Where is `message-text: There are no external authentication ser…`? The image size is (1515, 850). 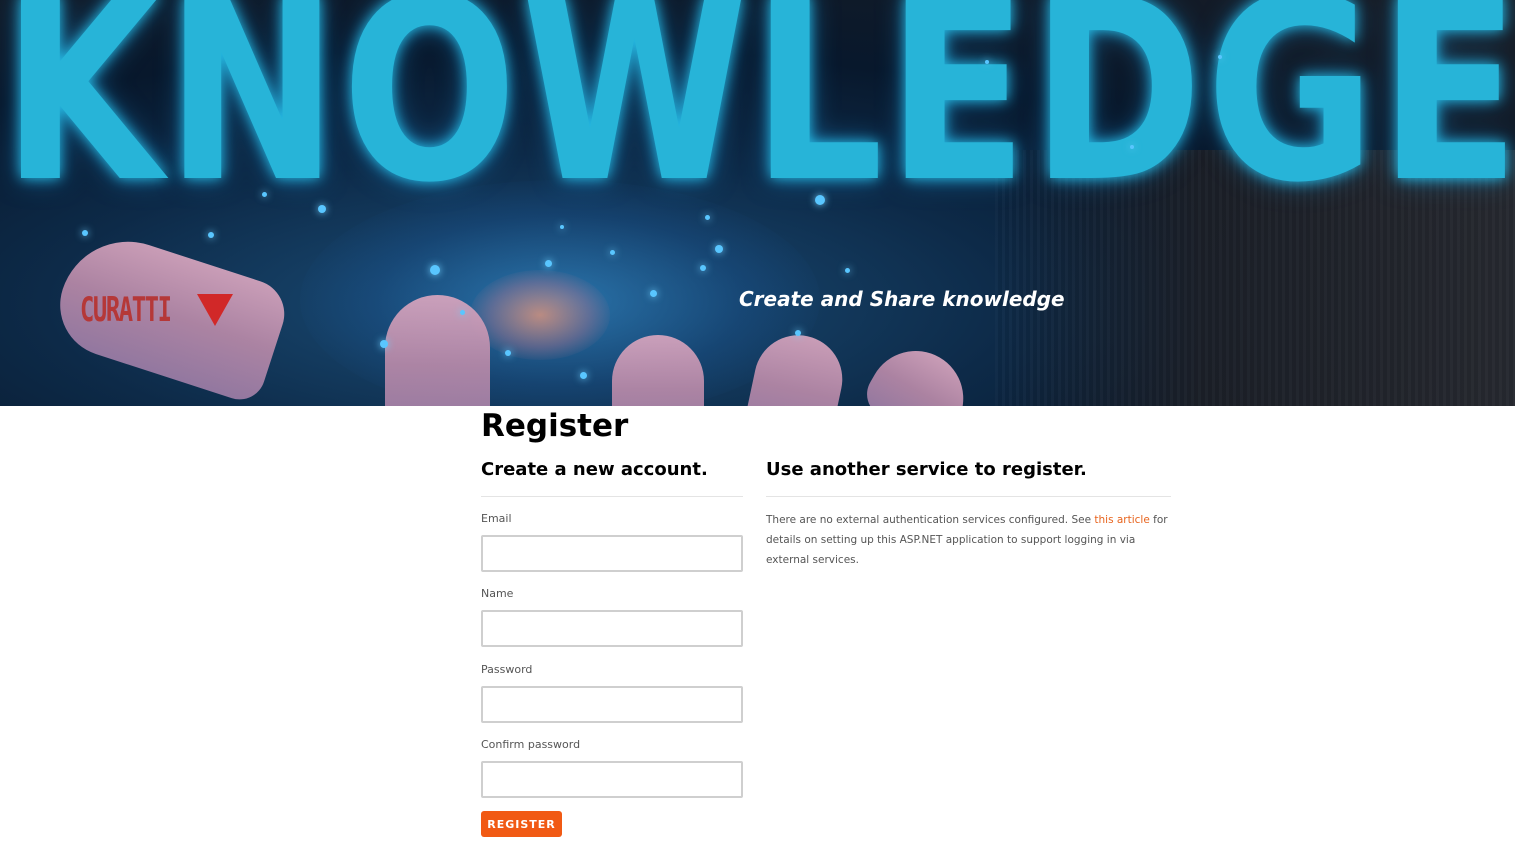 message-text: There are no external authentication ser… is located at coordinates (930, 520).